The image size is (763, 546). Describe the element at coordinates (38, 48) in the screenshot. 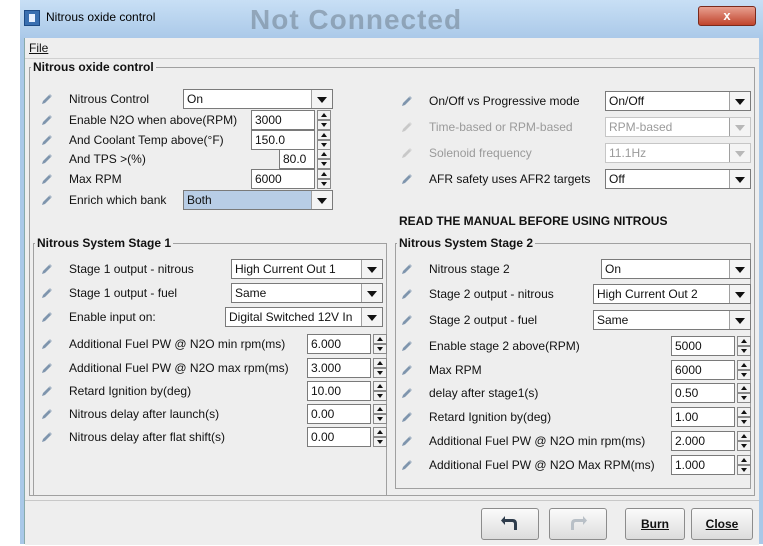

I see `menu-file: File` at that location.